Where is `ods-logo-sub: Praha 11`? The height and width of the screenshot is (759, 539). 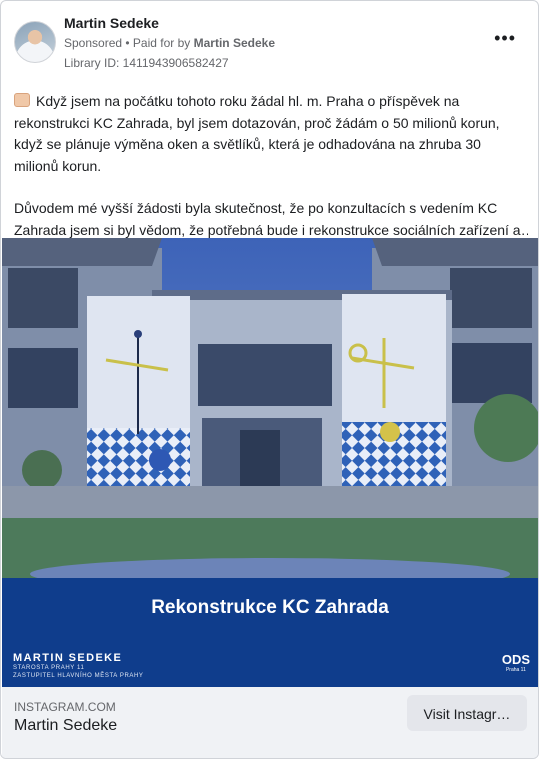 ods-logo-sub: Praha 11 is located at coordinates (515, 670).